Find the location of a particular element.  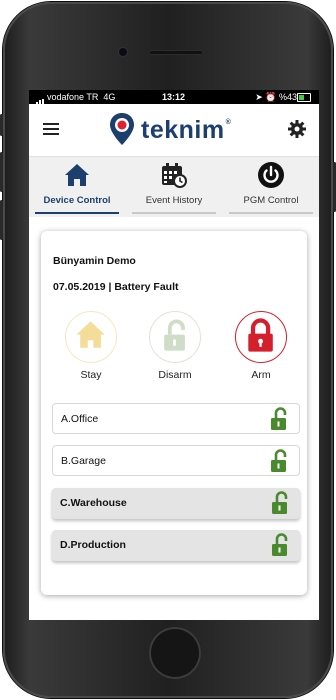

tab-label: PGM Control is located at coordinates (271, 200).